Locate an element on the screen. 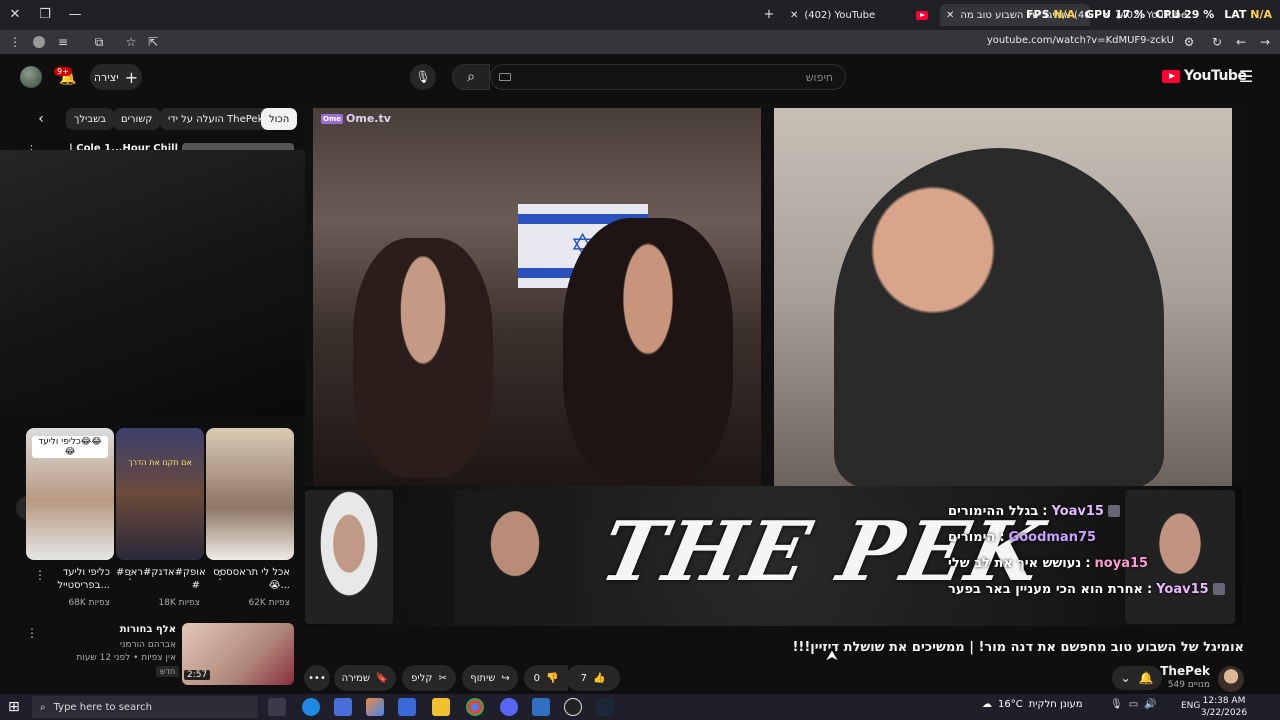 The height and width of the screenshot is (720, 1280). obs-icon is located at coordinates (573, 707).